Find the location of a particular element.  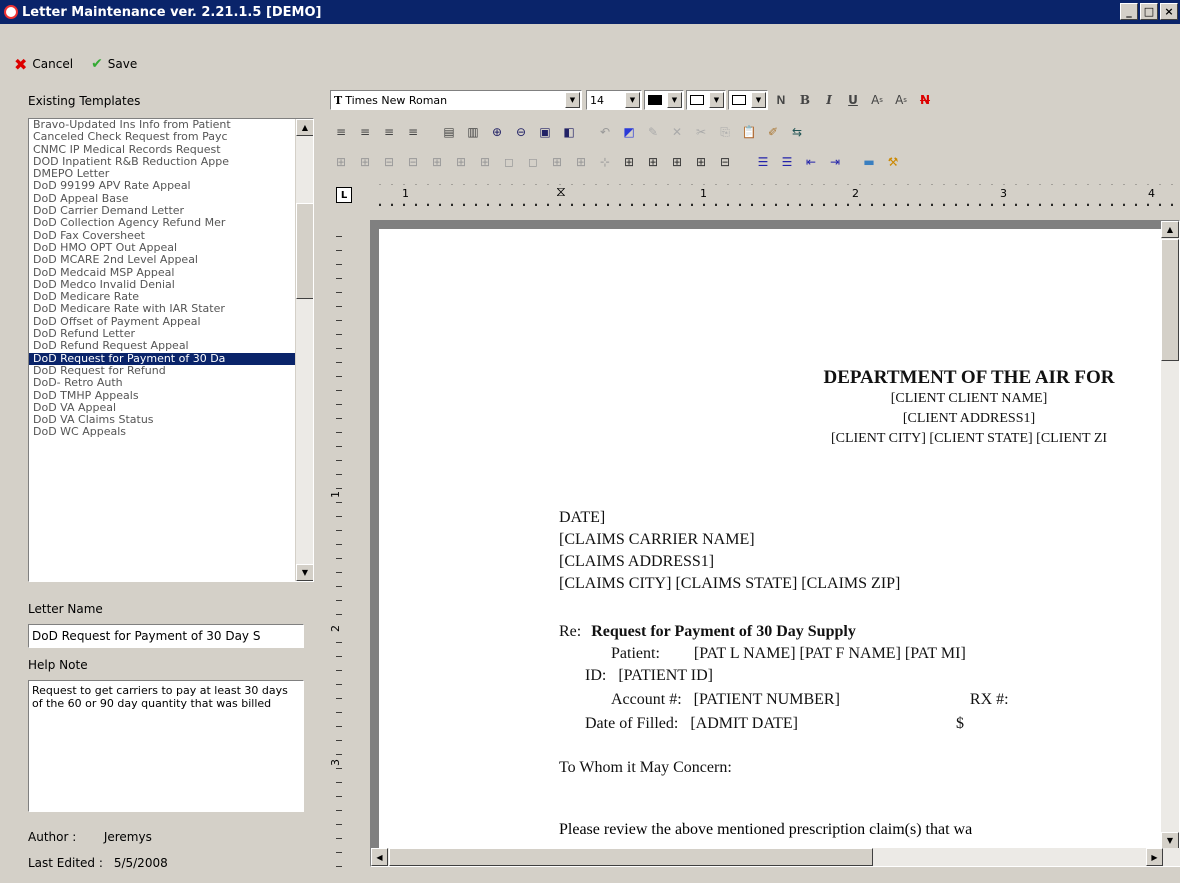

zoom-out-icon: ⊖ is located at coordinates (521, 132).